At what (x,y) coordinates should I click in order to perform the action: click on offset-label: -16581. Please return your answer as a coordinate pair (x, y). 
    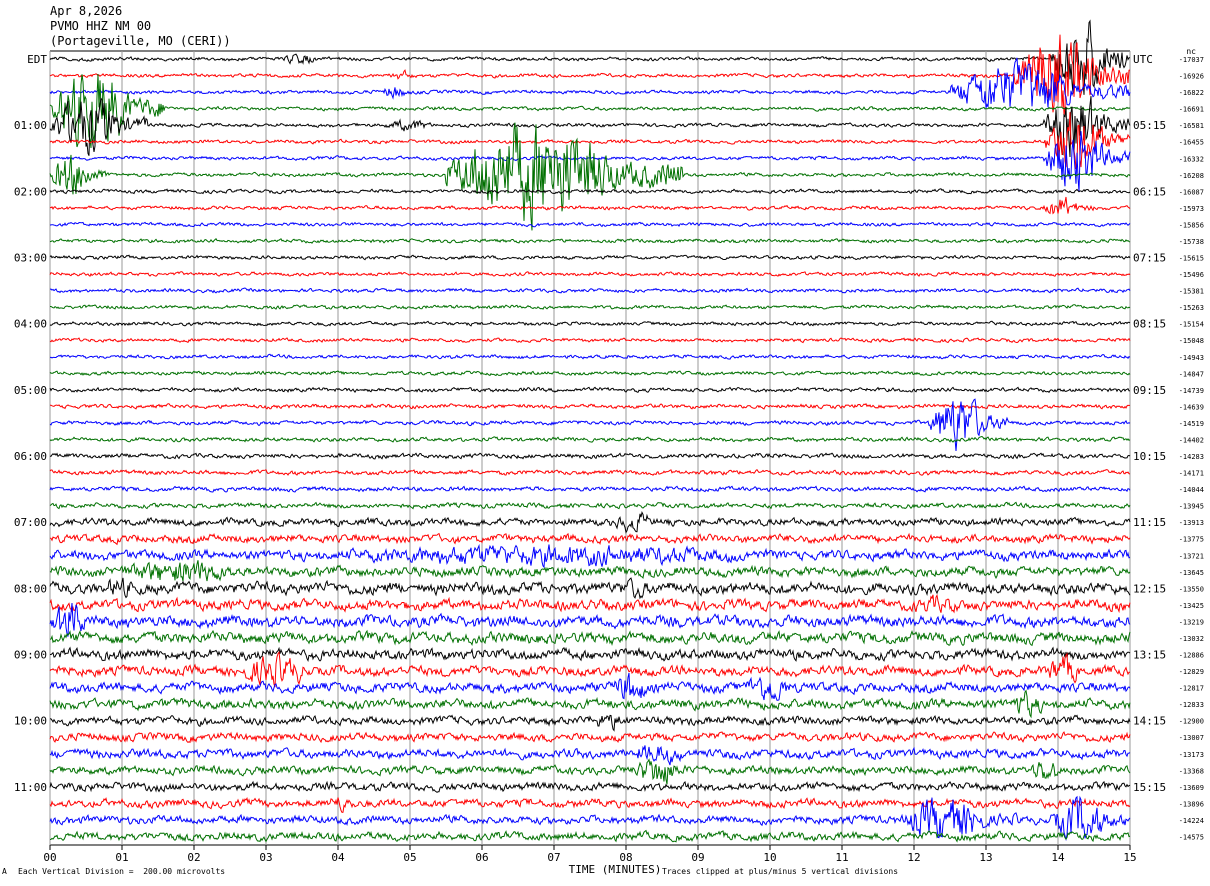
    Looking at the image, I should click on (1191, 126).